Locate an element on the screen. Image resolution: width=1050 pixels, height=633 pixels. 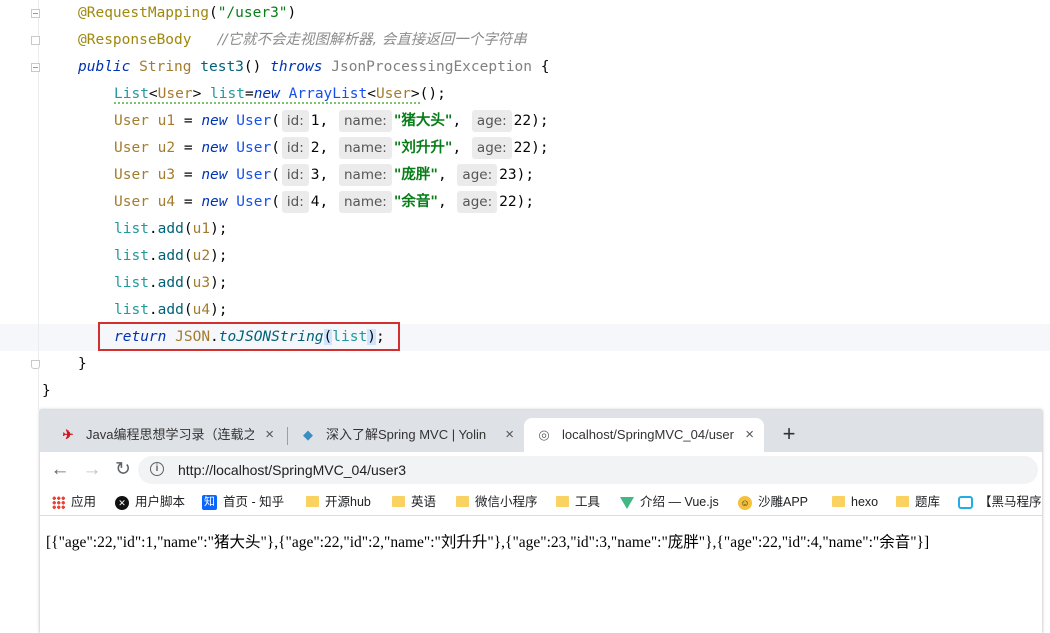
new-tab-button: + is located at coordinates (789, 434).